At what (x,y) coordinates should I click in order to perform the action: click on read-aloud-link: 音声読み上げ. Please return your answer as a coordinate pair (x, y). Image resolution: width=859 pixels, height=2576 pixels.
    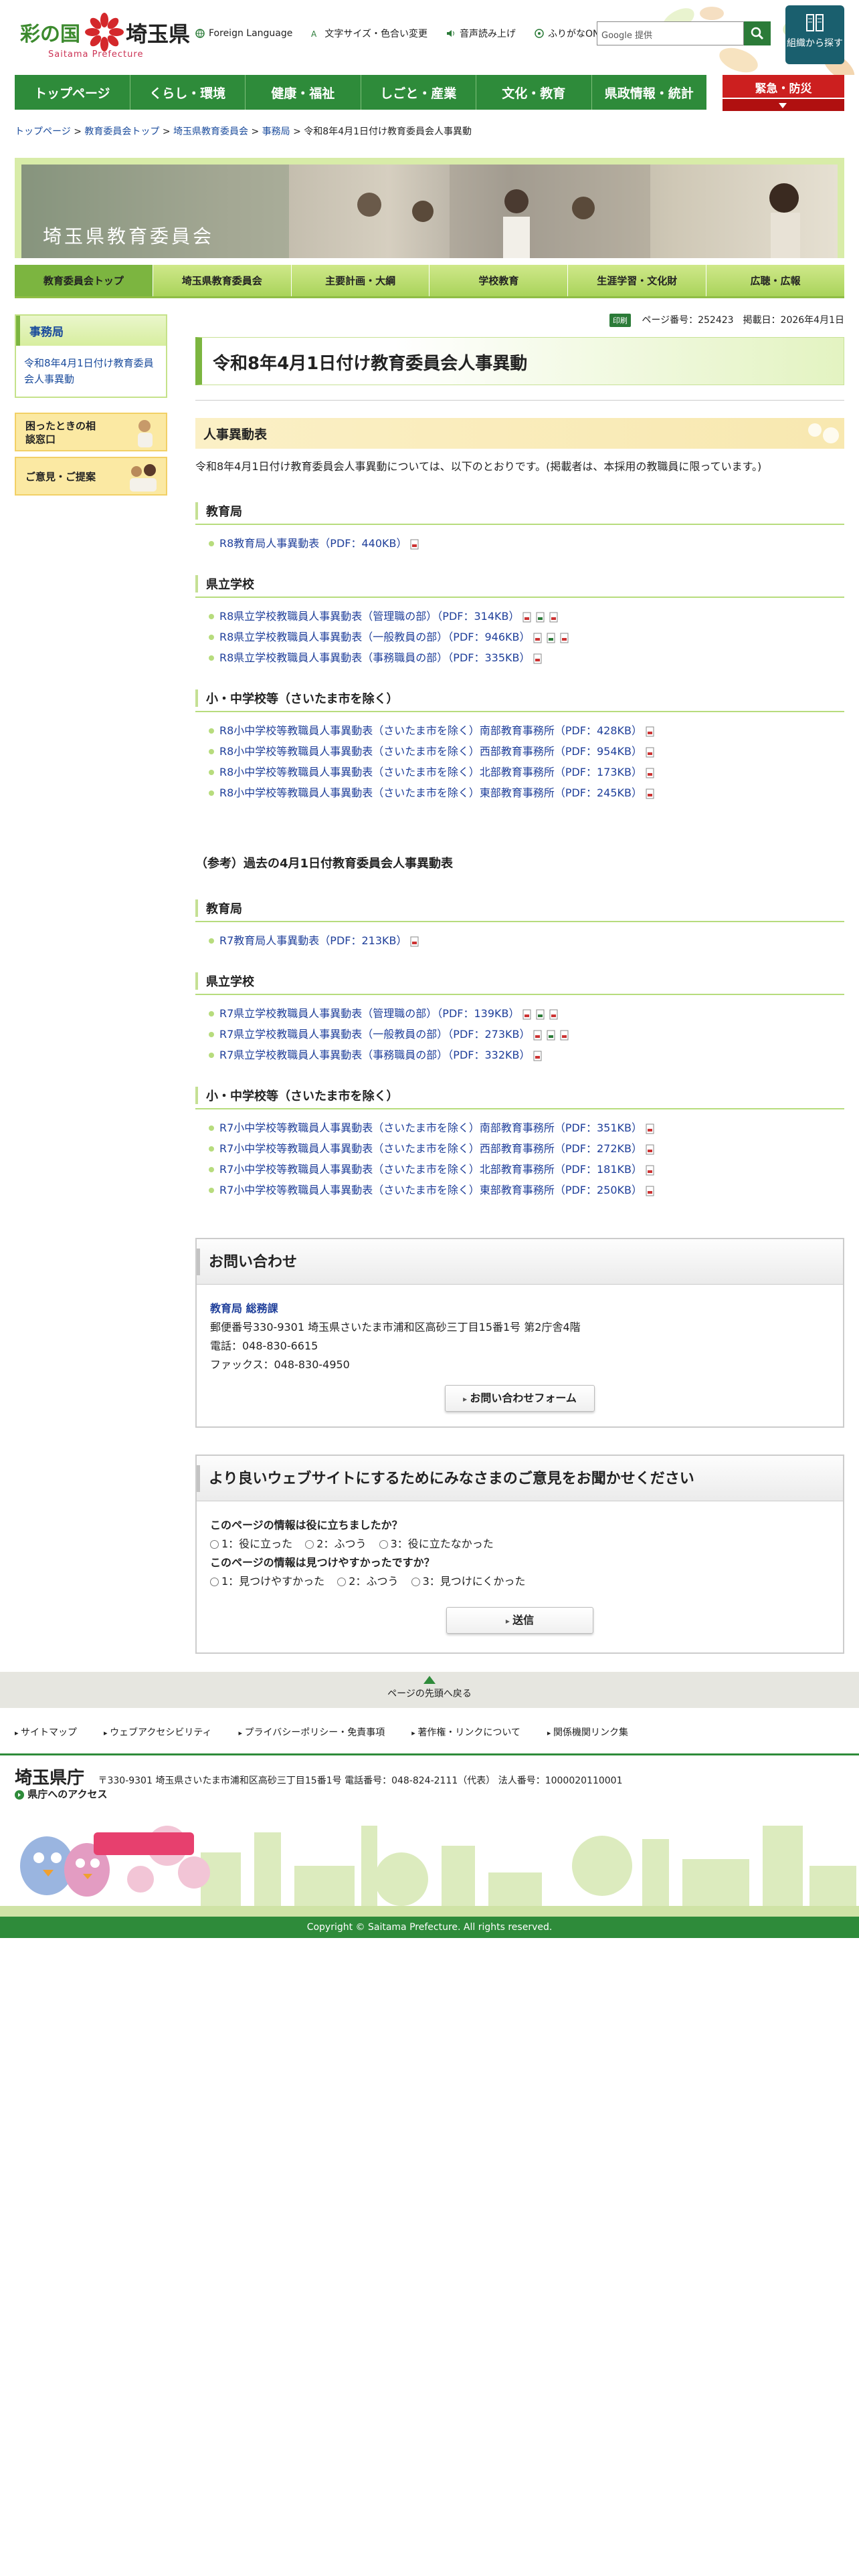
    Looking at the image, I should click on (481, 34).